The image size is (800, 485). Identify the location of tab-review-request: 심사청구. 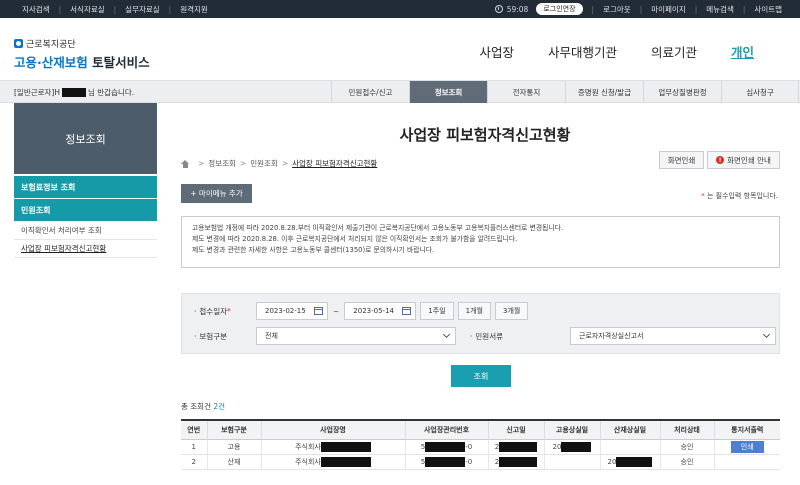
(760, 92).